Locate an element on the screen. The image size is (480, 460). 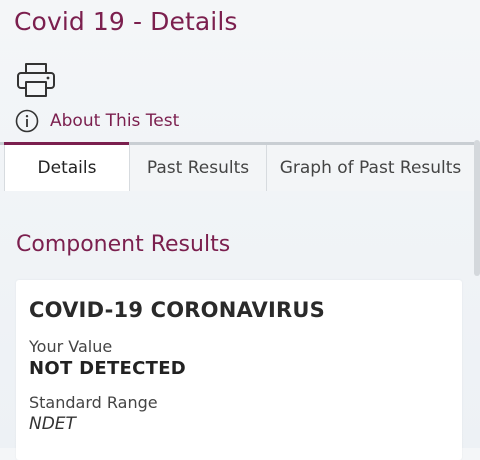
scrollbar-thumb is located at coordinates (477, 208).